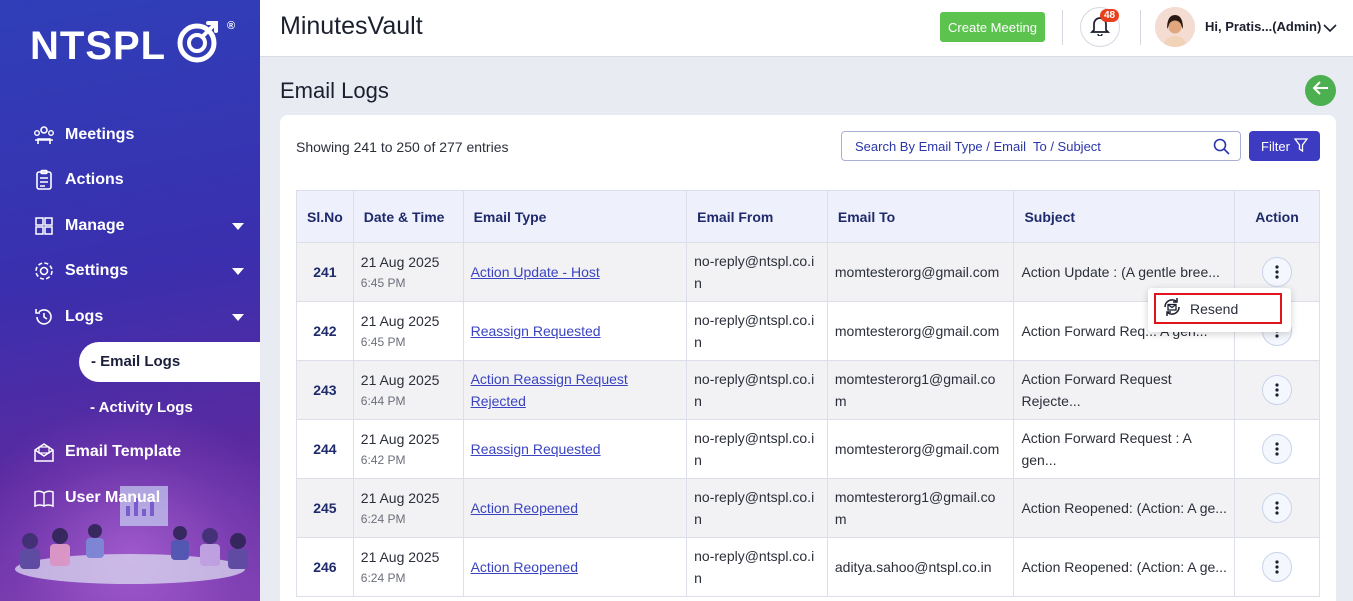 This screenshot has height=601, width=1353. I want to click on mail-template-icon, so click(44, 452).